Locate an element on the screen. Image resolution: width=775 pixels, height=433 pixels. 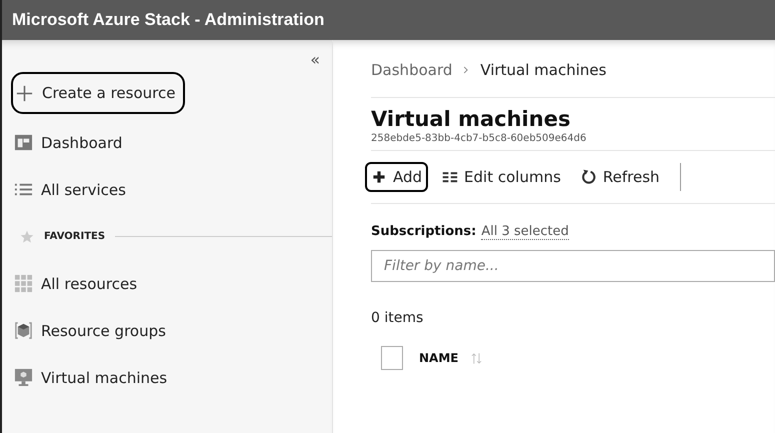
breadcrumb-link: Virtual machines is located at coordinates (543, 69).